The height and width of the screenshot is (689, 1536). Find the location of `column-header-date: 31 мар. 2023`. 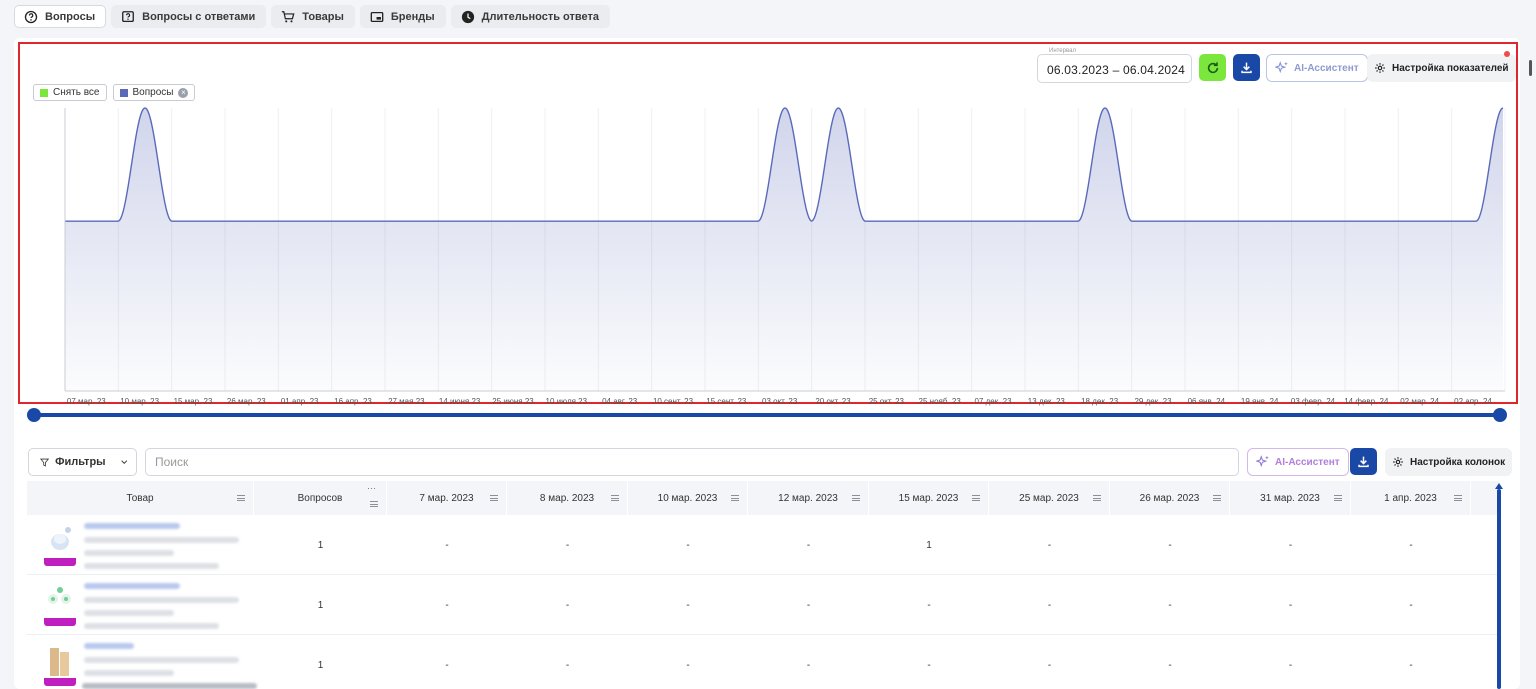

column-header-date: 31 мар. 2023 is located at coordinates (1290, 498).